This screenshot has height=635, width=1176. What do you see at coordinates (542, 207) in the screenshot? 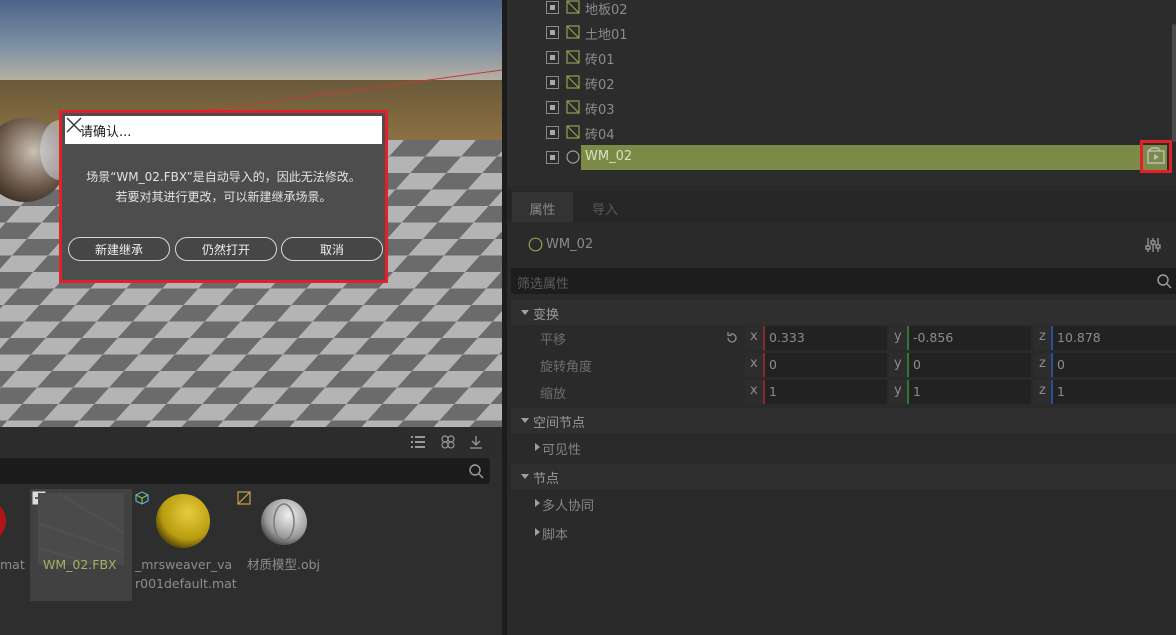
I see `tab-properties: 属性` at bounding box center [542, 207].